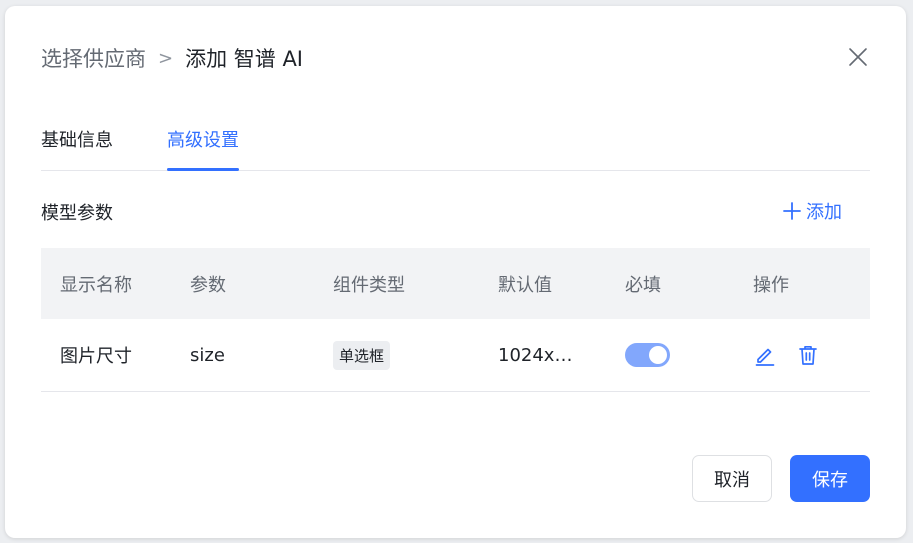 This screenshot has height=543, width=913. Describe the element at coordinates (96, 356) in the screenshot. I see `cell-display-name: 图片尺寸` at that location.